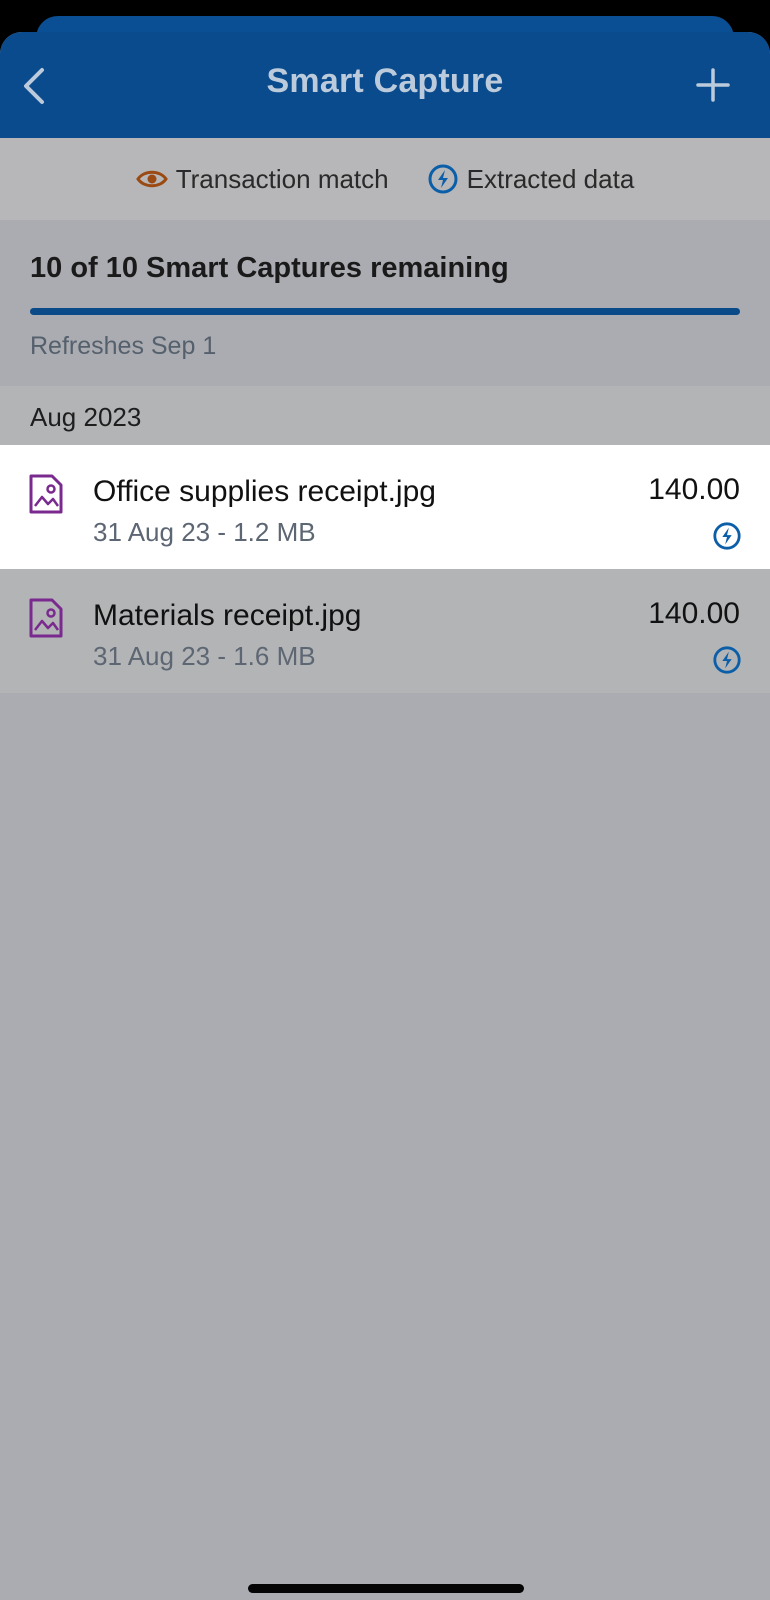 This screenshot has width=770, height=1600. What do you see at coordinates (385, 81) in the screenshot?
I see `page-title: Smart Capture` at bounding box center [385, 81].